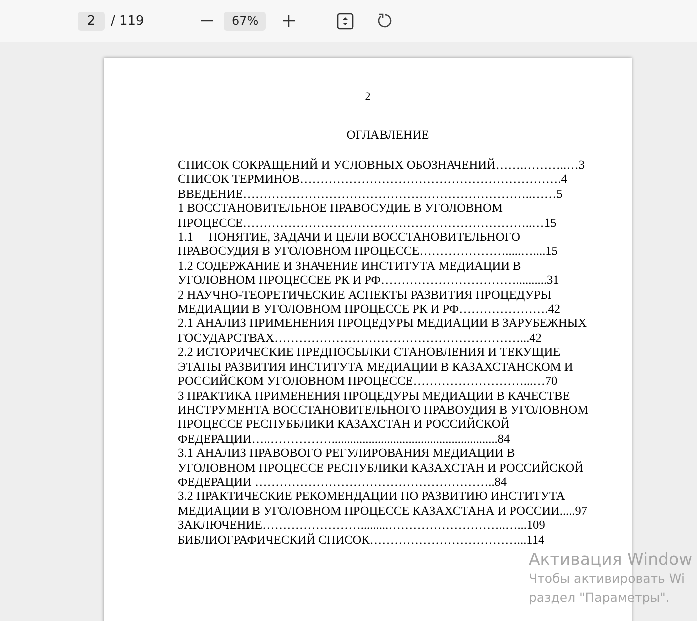 The height and width of the screenshot is (621, 697). Describe the element at coordinates (607, 579) in the screenshot. I see `activation-text: Чтобы активировать Wi` at that location.